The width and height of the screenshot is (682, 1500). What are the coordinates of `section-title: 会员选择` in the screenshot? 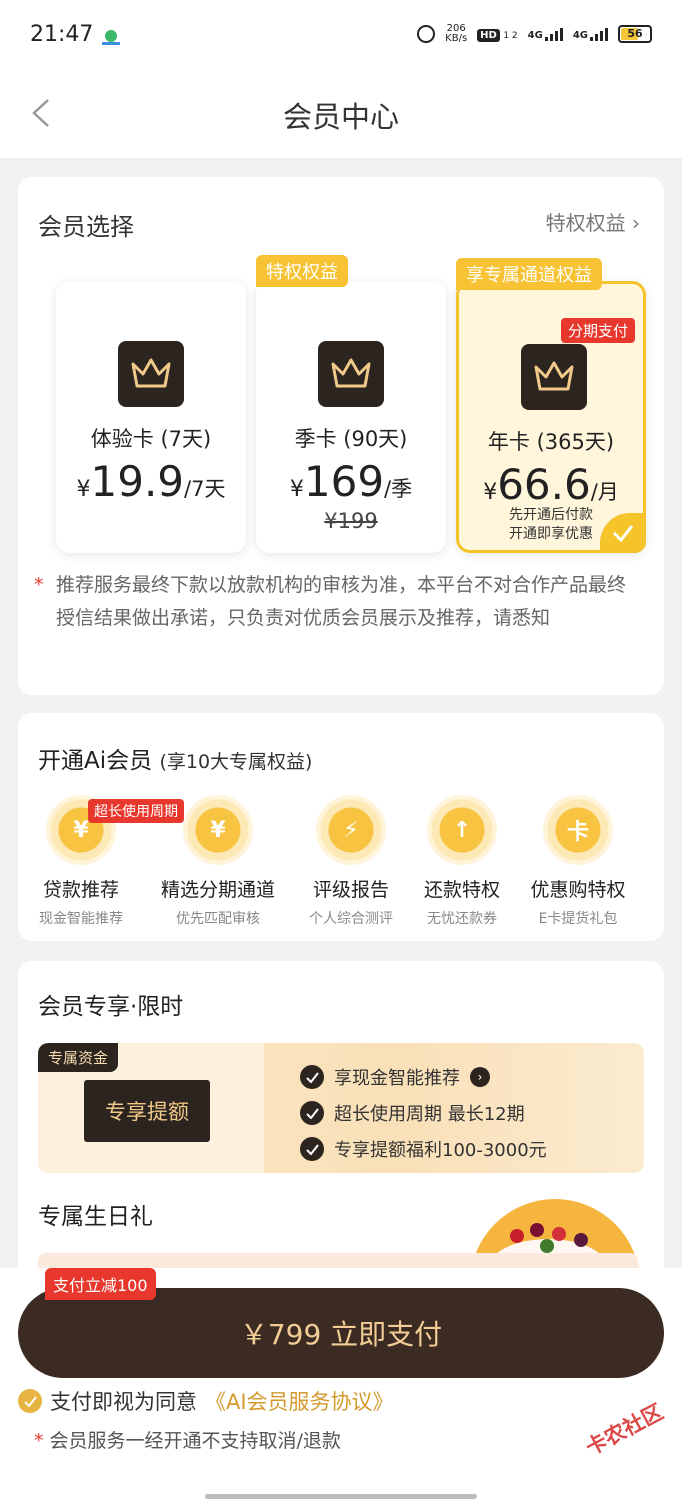 It's located at (86, 227).